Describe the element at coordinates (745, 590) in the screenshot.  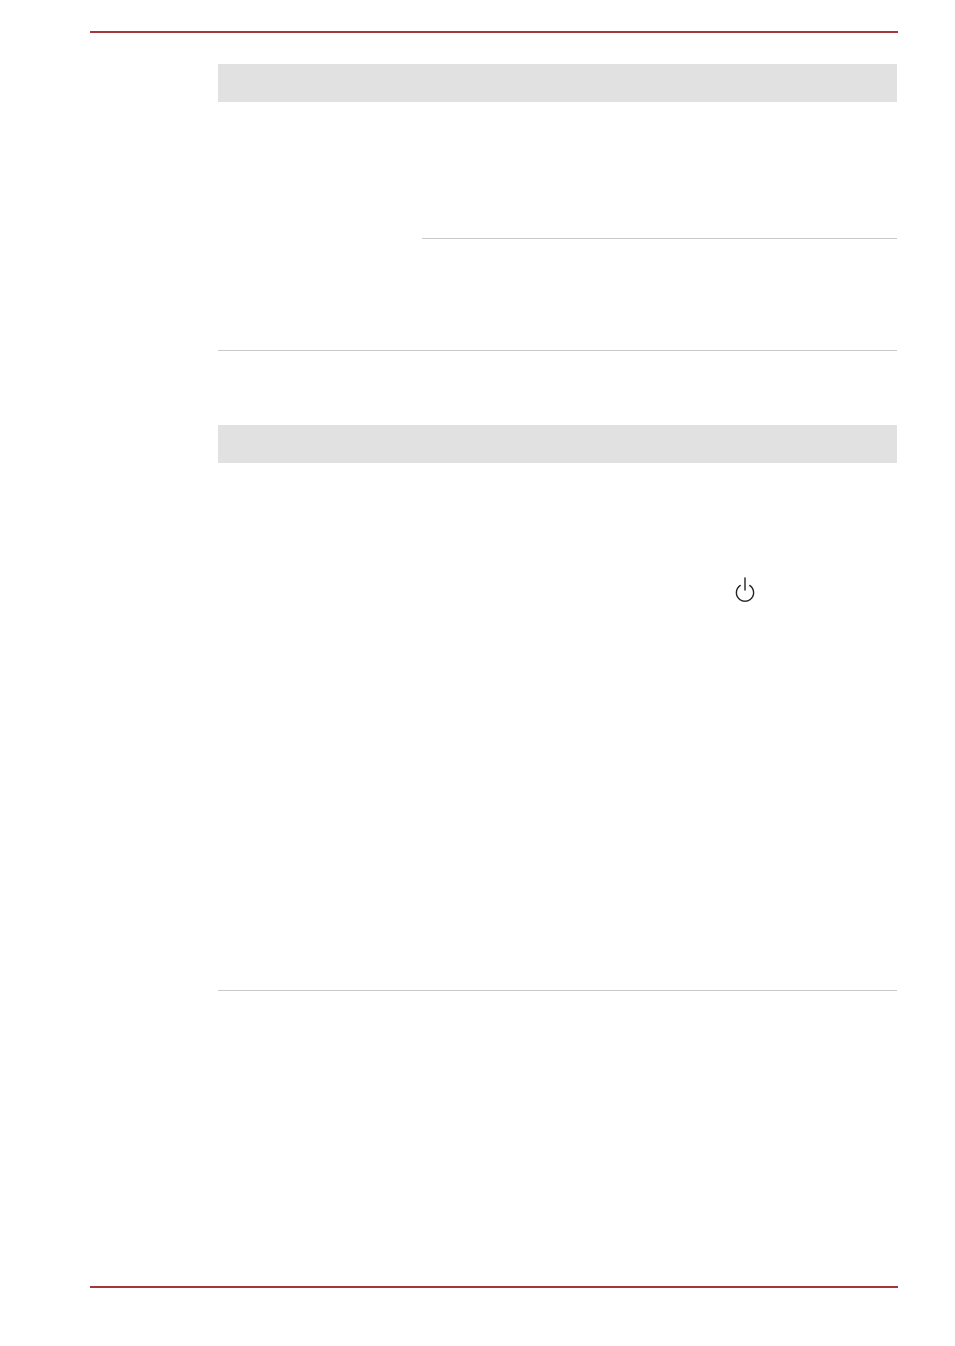
I see `power-icon` at that location.